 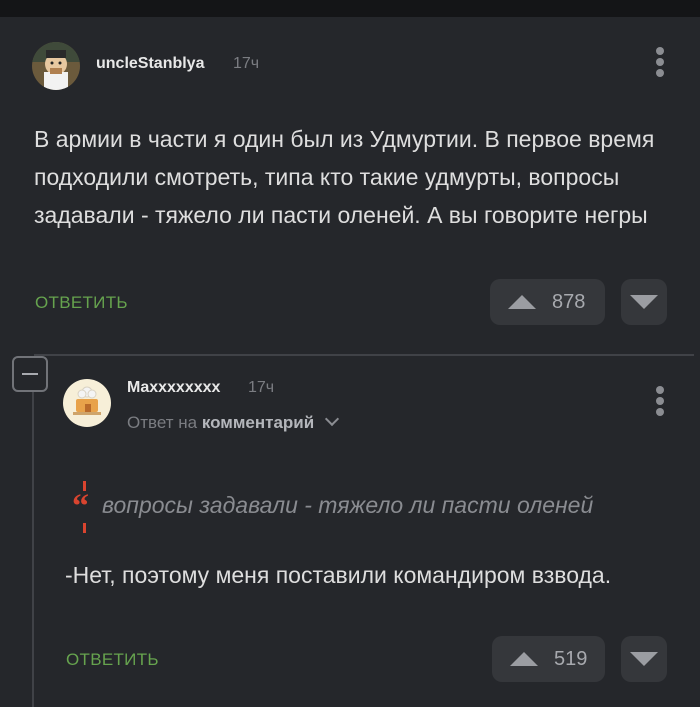 I want to click on reply-to-prefix: Ответ на, so click(x=162, y=422).